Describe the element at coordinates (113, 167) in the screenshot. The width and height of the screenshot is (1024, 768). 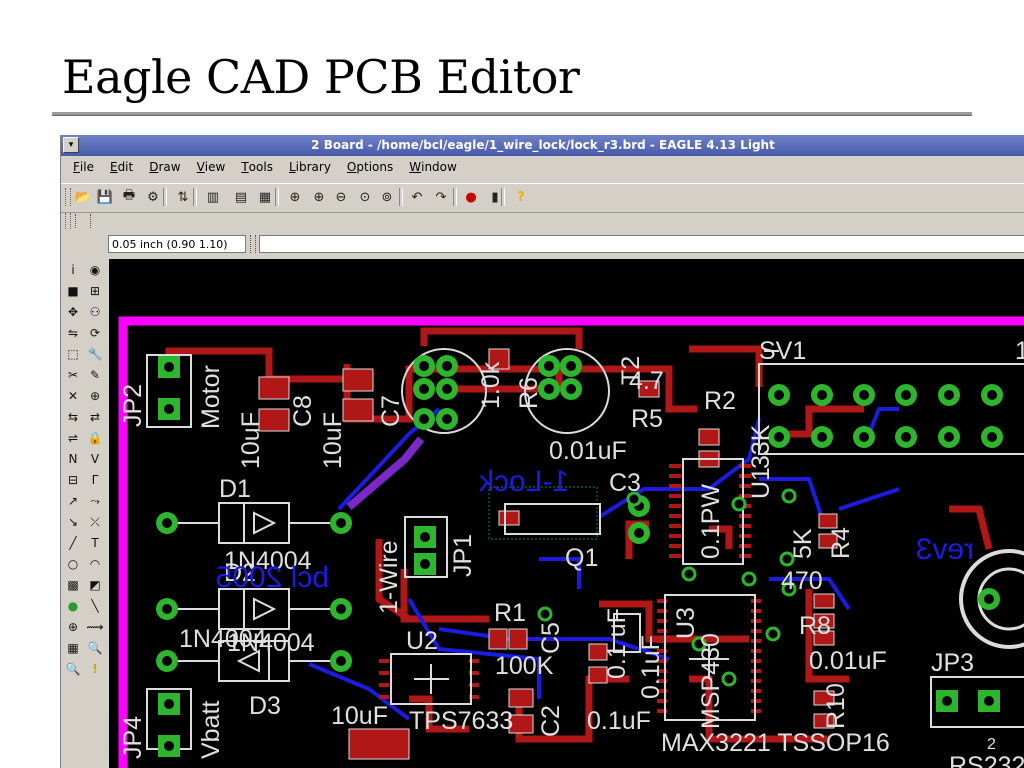
I see `menu-accelerator: E` at that location.